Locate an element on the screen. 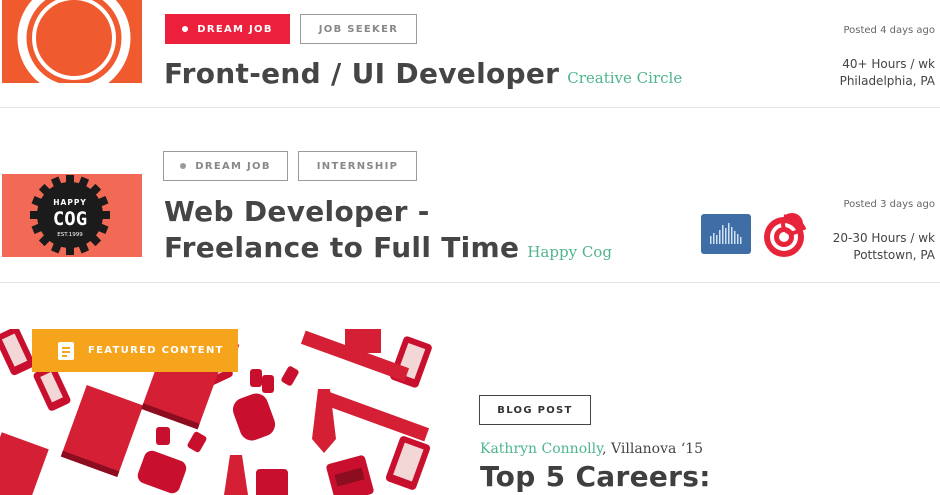 This screenshot has width=940, height=495. tag-label: BLOG POST is located at coordinates (535, 410).